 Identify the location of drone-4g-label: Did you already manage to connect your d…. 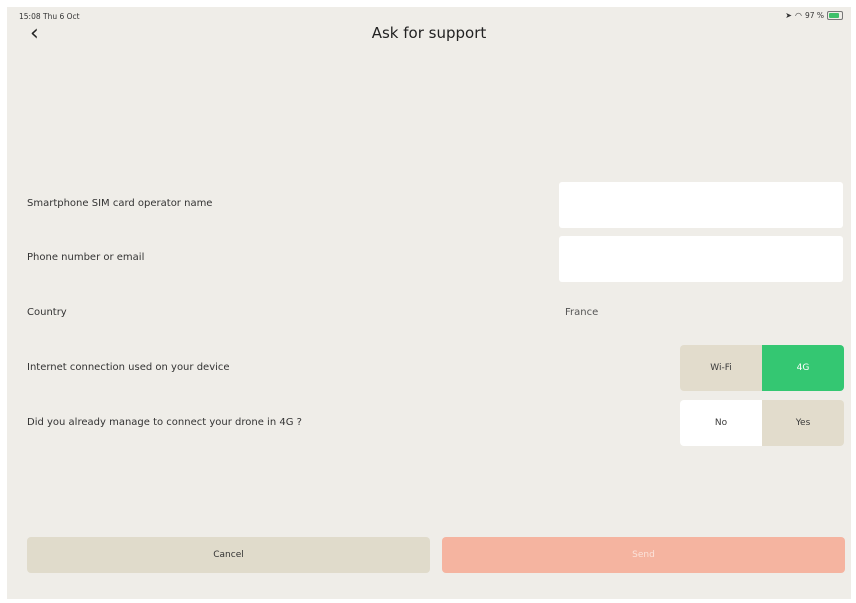
(164, 422).